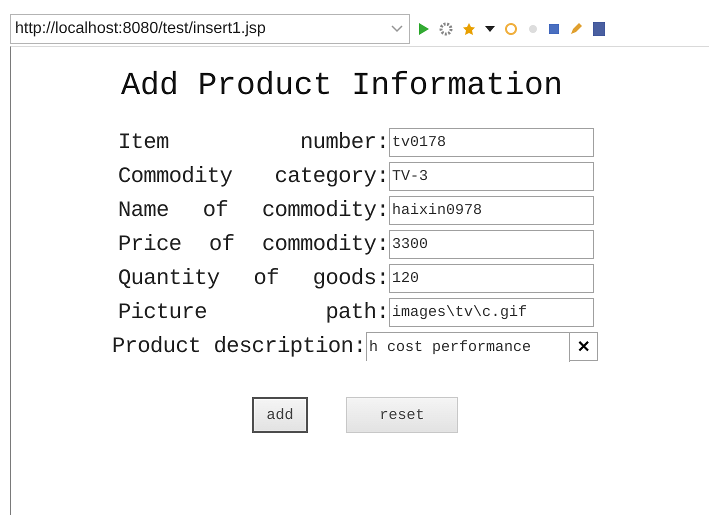 Image resolution: width=709 pixels, height=515 pixels. What do you see at coordinates (253, 312) in the screenshot?
I see `field-label: Picture path:` at bounding box center [253, 312].